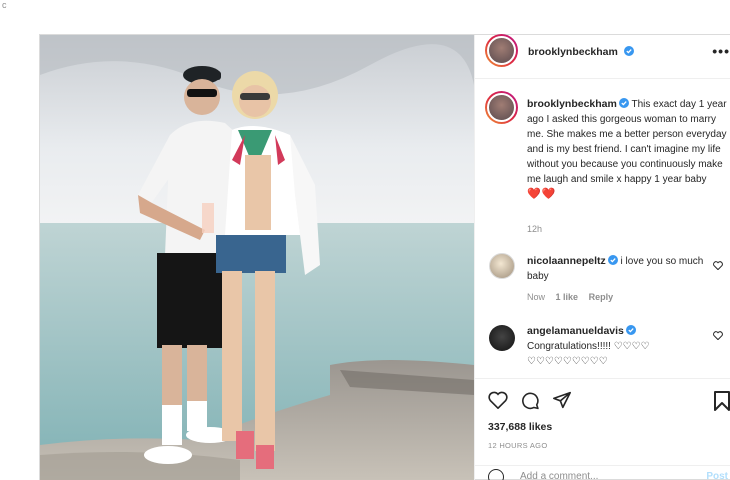 Image resolution: width=730 pixels, height=480 pixels. What do you see at coordinates (536, 297) in the screenshot?
I see `comment-time: Now` at bounding box center [536, 297].